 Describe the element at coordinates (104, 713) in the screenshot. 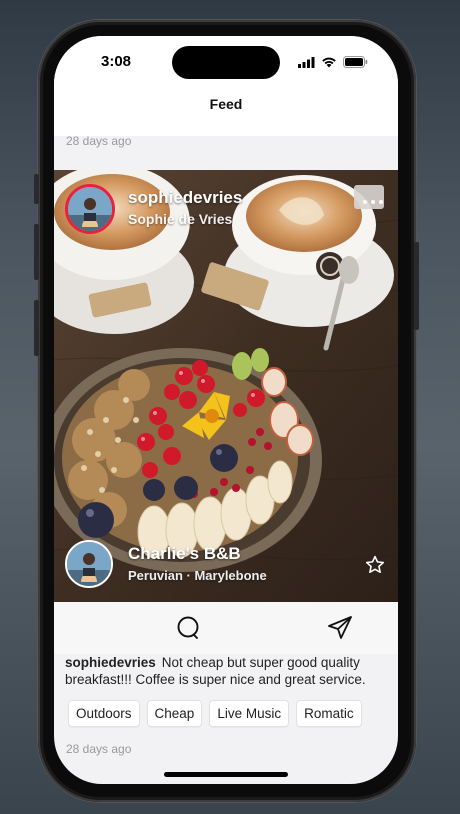

I see `tag-chip: Outdoors` at that location.